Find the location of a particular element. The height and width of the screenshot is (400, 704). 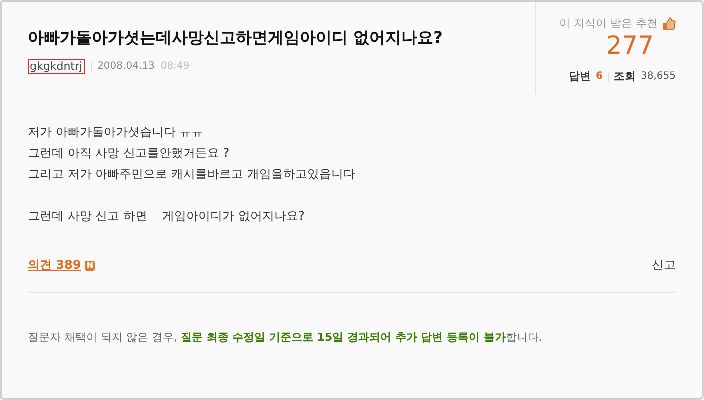

report-link: 신고 is located at coordinates (664, 265).